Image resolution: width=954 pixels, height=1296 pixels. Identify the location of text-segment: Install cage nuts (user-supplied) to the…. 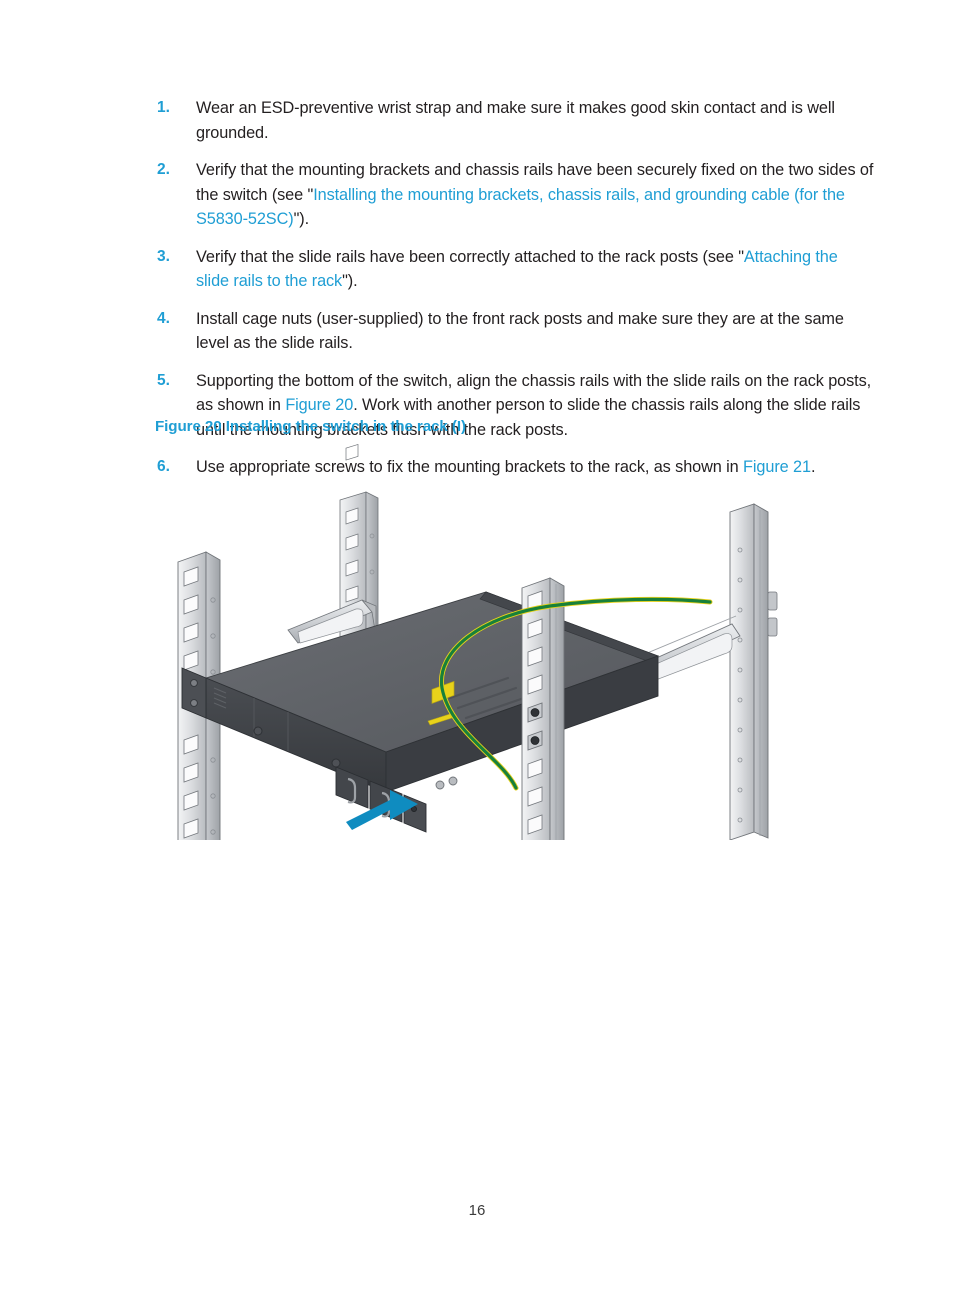
(520, 331).